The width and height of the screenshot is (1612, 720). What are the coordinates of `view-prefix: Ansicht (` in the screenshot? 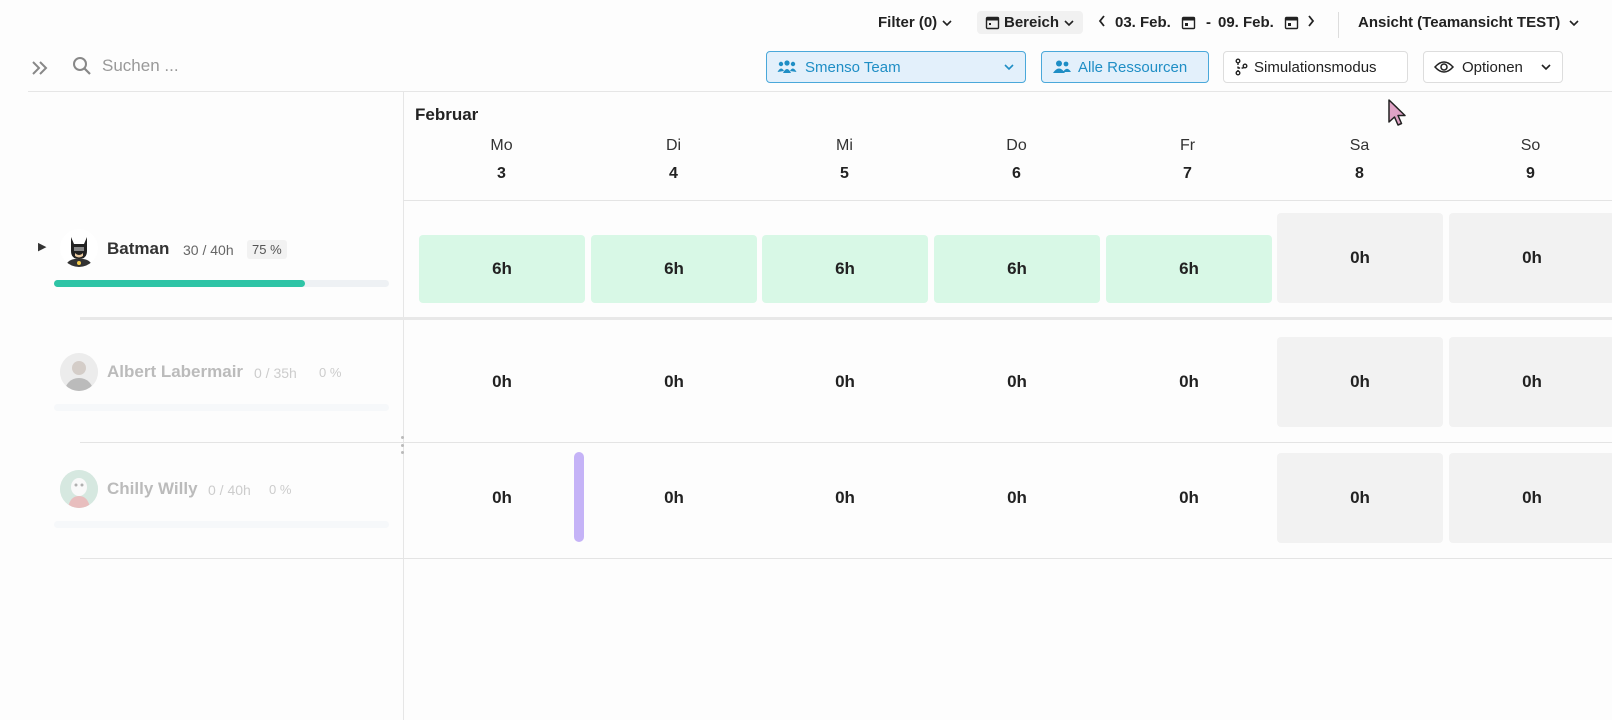 It's located at (1390, 22).